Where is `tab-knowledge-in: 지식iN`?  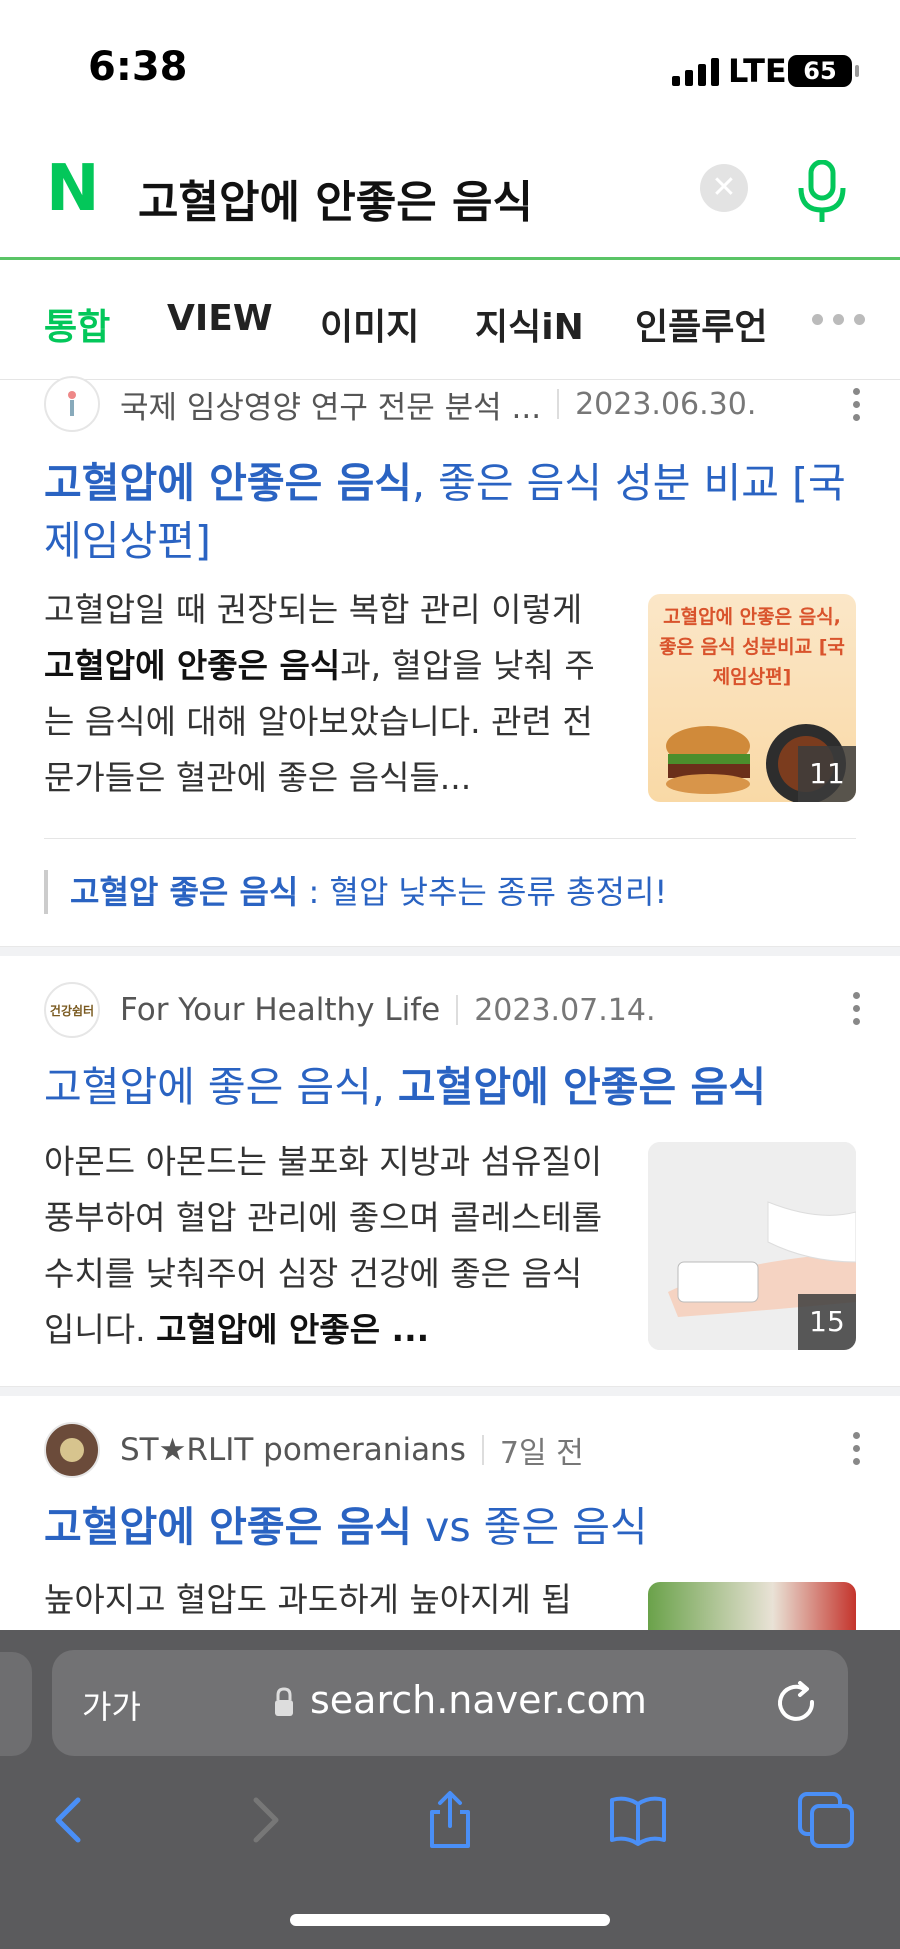 tab-knowledge-in: 지식iN is located at coordinates (529, 324).